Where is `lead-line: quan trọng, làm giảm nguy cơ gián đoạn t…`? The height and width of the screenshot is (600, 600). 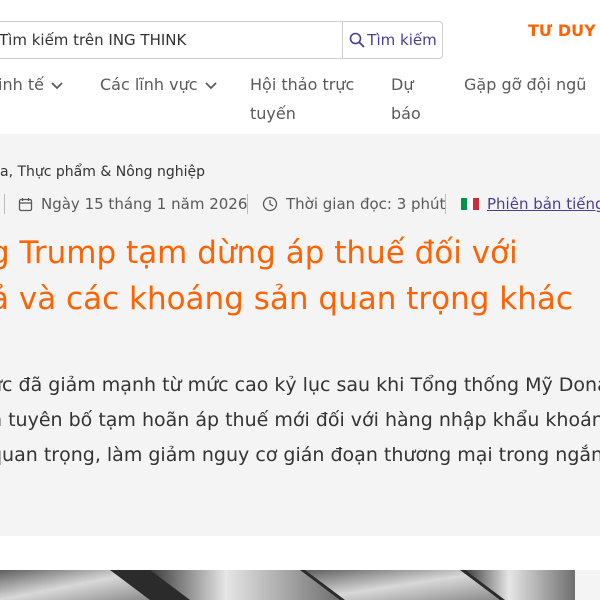 lead-line: quan trọng, làm giảm nguy cơ gián đoạn t… is located at coordinates (300, 455).